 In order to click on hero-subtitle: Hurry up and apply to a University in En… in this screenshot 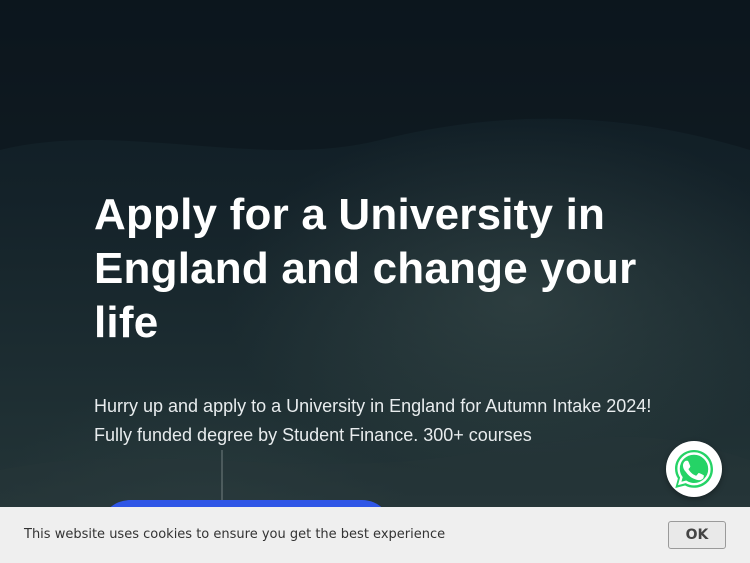, I will do `click(373, 420)`.